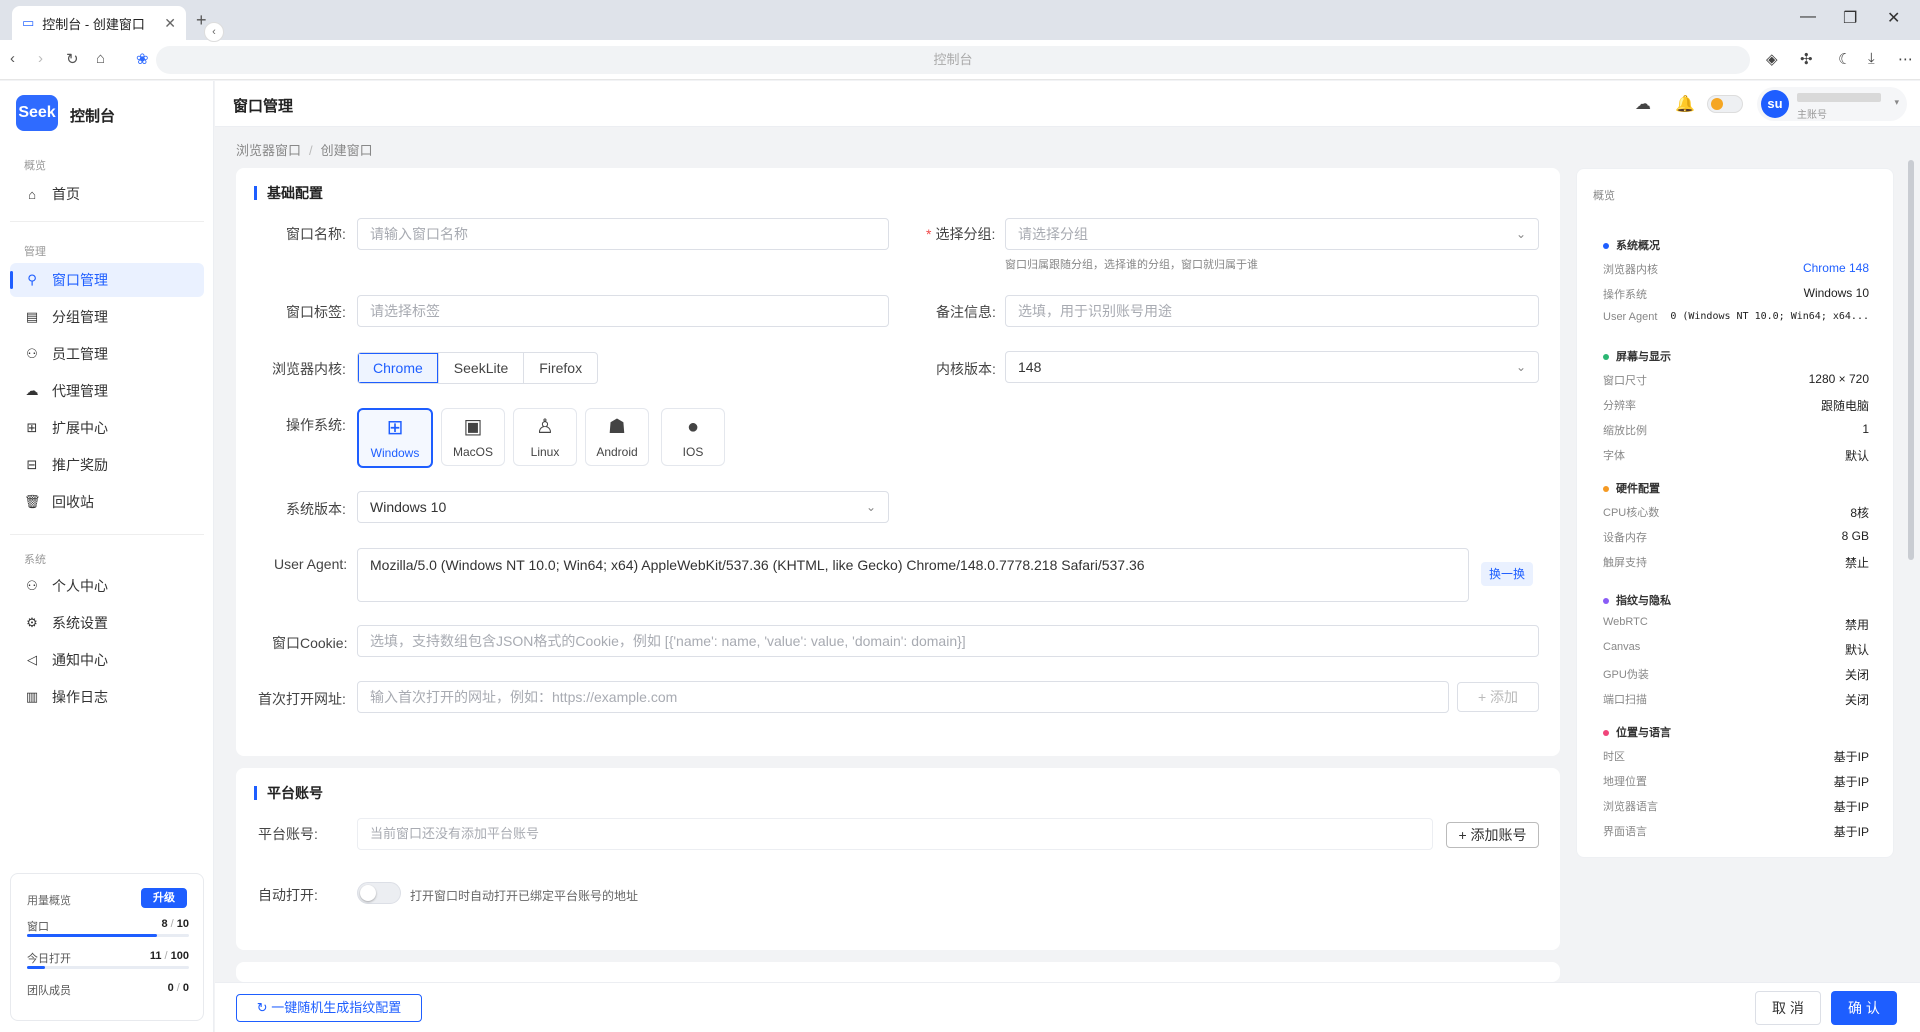 This screenshot has height=1032, width=1920. Describe the element at coordinates (72, 59) in the screenshot. I see `reload-icon: ↻` at that location.